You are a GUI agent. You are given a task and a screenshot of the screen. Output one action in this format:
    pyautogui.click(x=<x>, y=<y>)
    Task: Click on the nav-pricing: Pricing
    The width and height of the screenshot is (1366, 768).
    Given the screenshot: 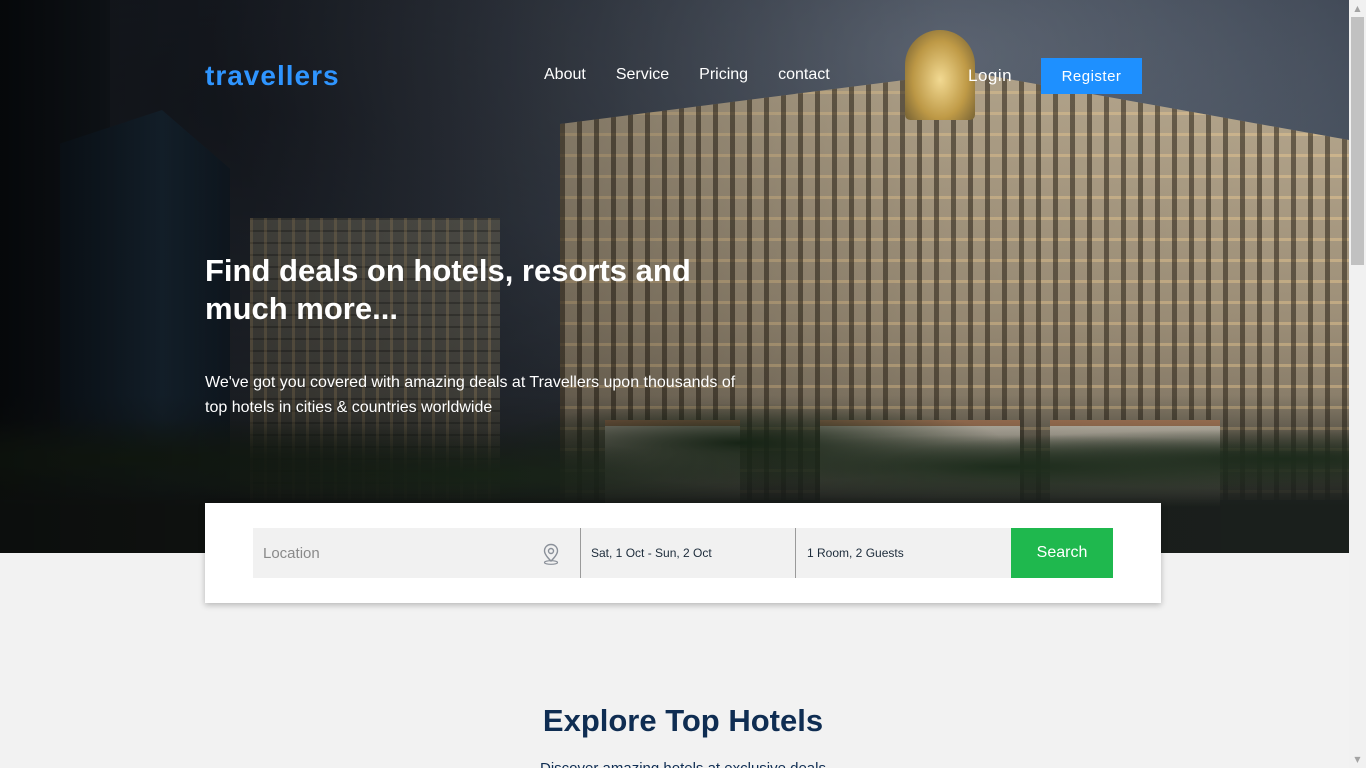 What is the action you would take?
    pyautogui.click(x=723, y=75)
    